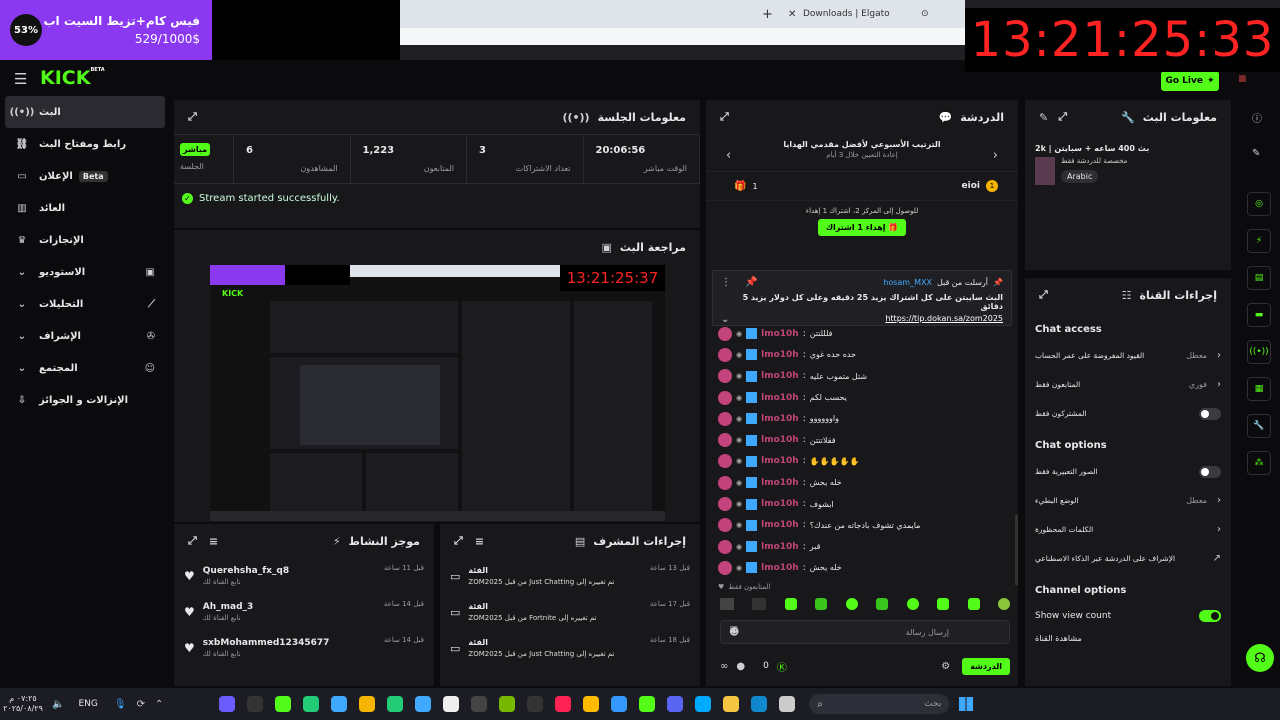  Describe the element at coordinates (141, 704) in the screenshot. I see `tray-icon: ⟳` at that location.